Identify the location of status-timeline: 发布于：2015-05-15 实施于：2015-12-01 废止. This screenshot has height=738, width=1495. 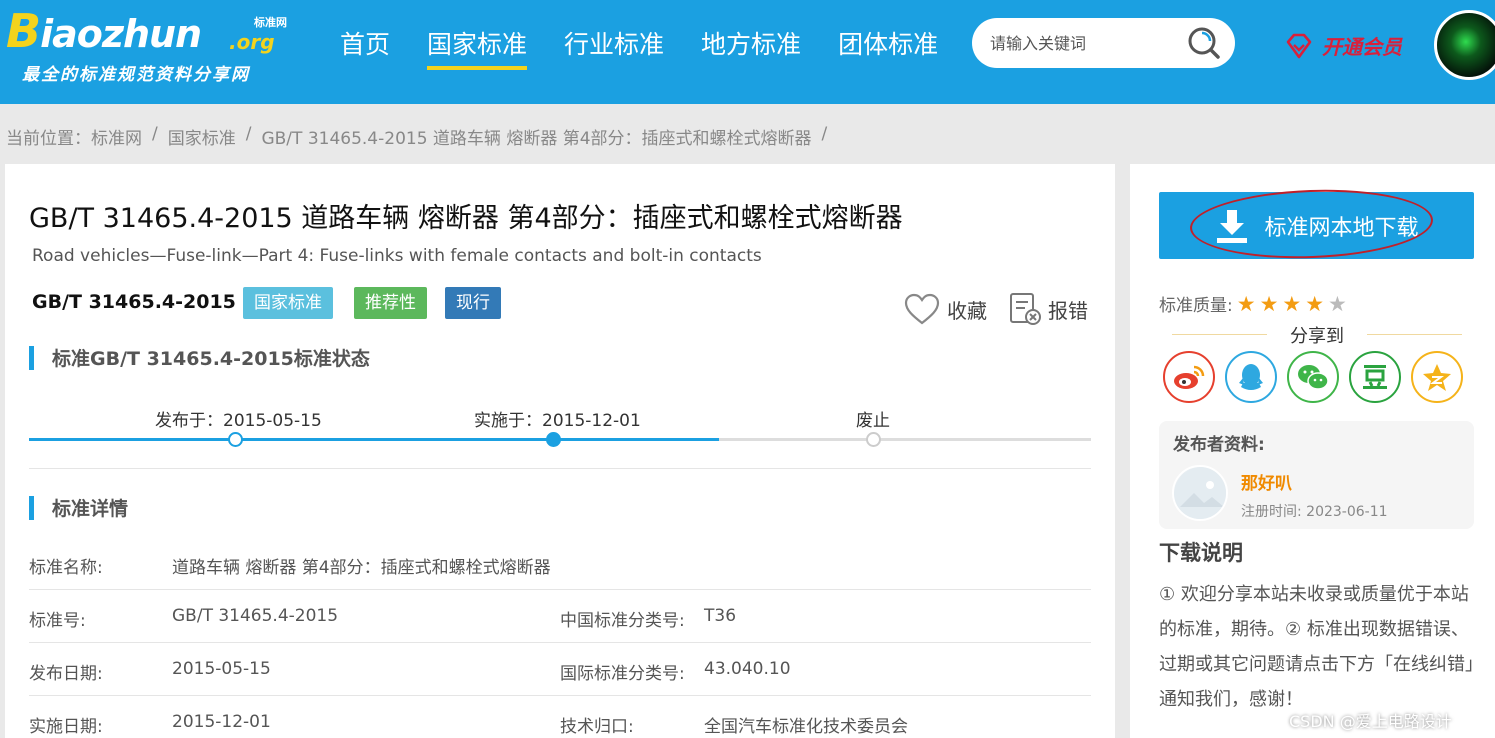
(560, 430).